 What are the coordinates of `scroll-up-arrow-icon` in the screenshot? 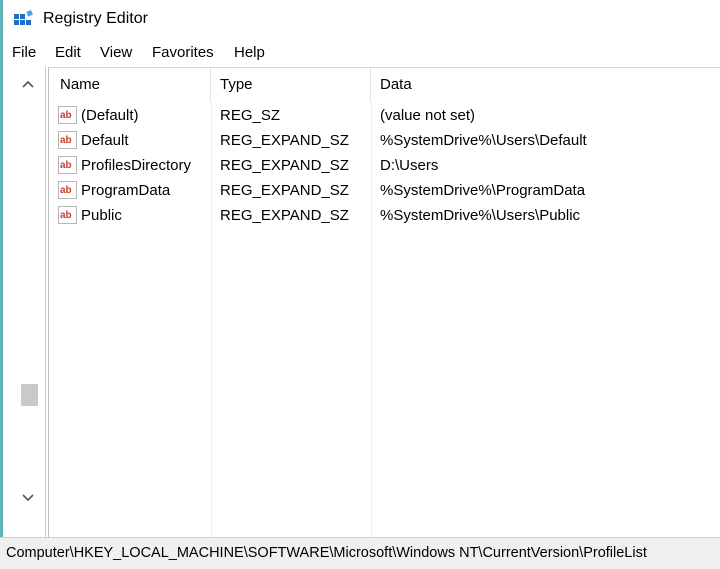 It's located at (28, 84).